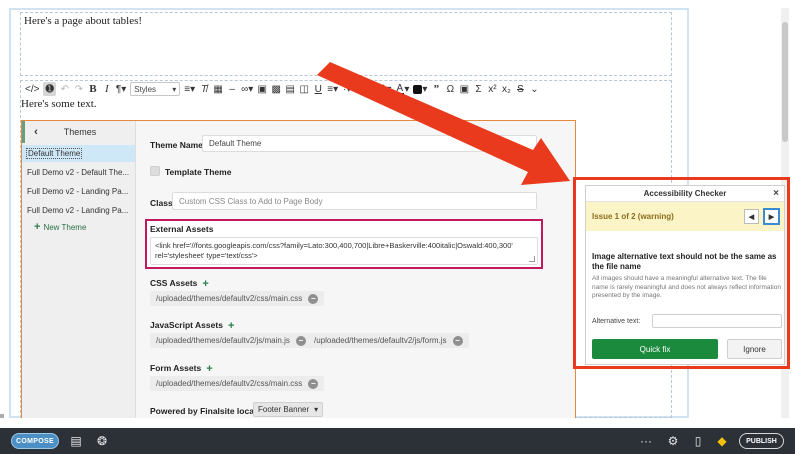 This screenshot has width=795, height=454. Describe the element at coordinates (231, 326) in the screenshot. I see `add-js-asset-icon: +` at that location.